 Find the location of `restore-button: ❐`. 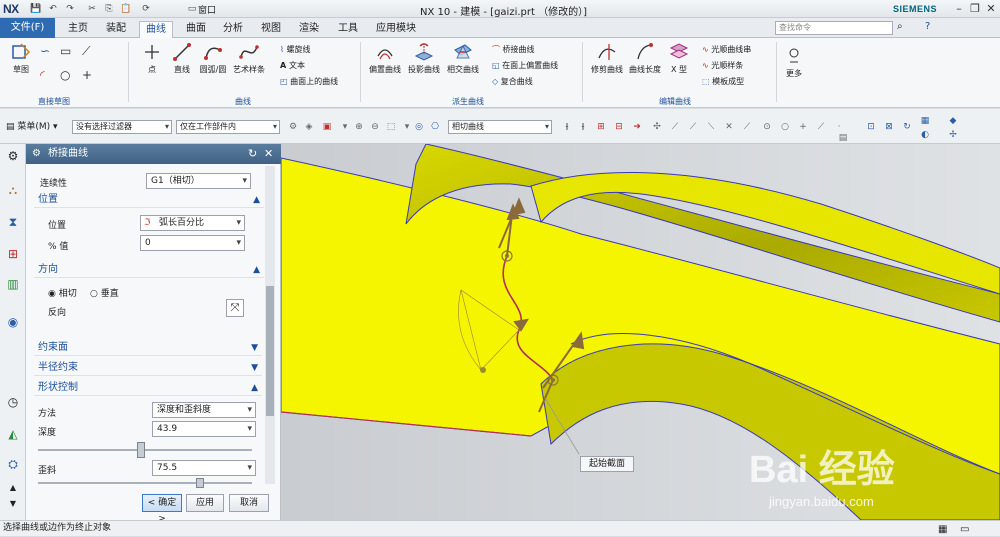

restore-button: ❐ is located at coordinates (975, 8).